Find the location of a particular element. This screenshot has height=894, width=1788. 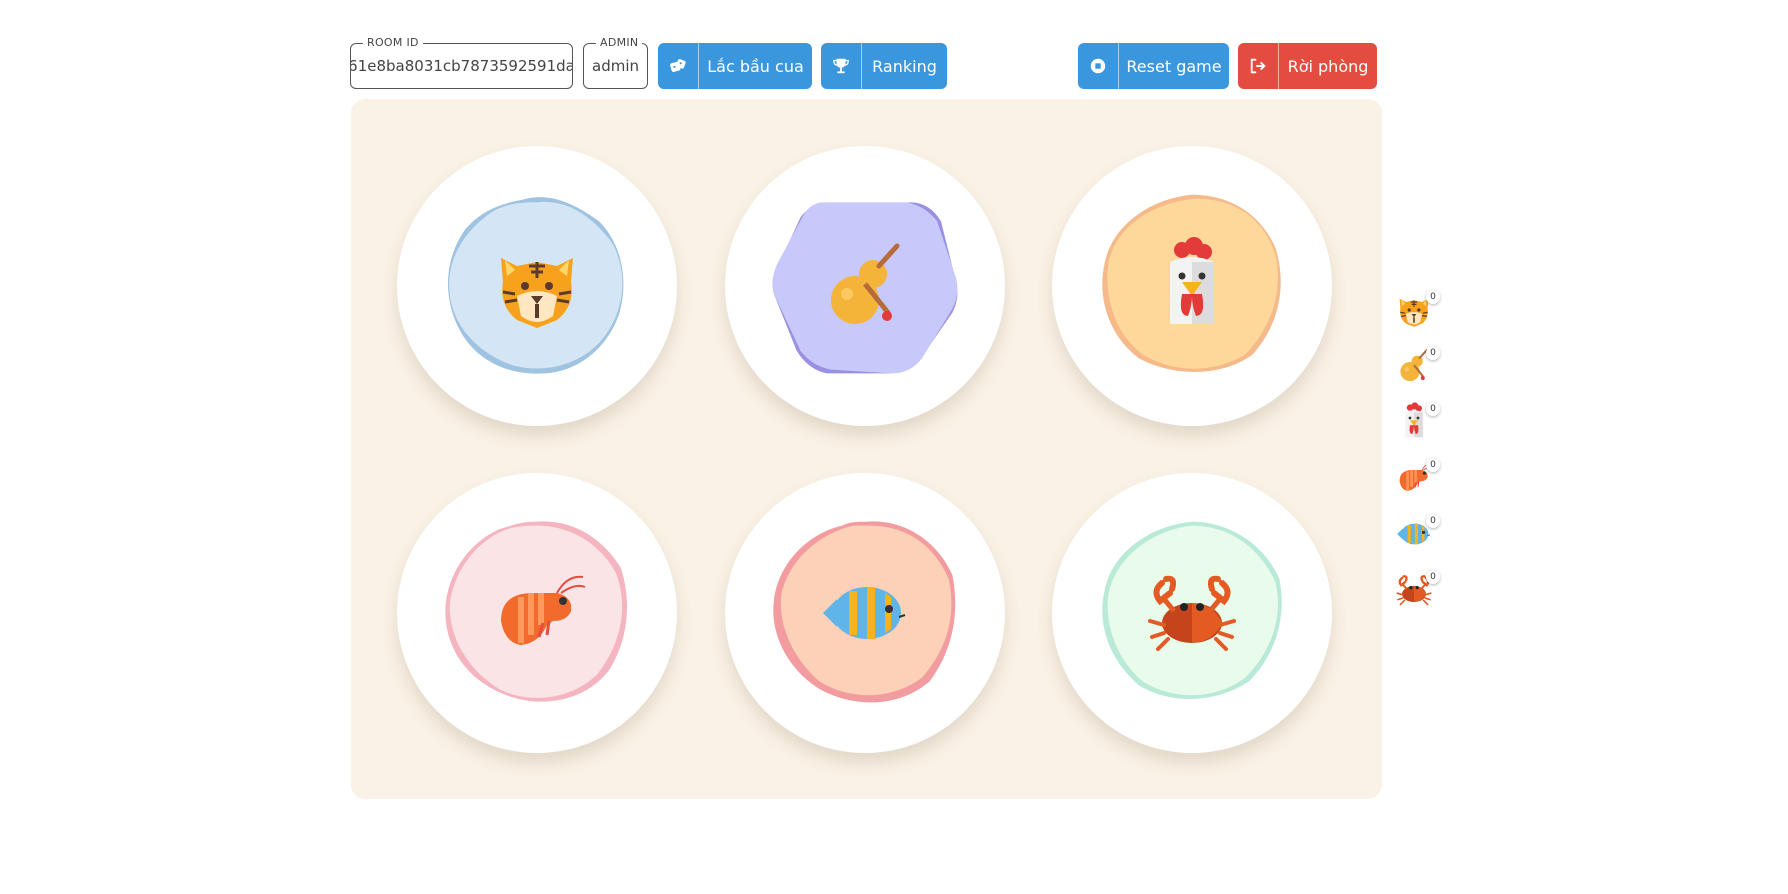

bet-cell-crab is located at coordinates (1192, 613).